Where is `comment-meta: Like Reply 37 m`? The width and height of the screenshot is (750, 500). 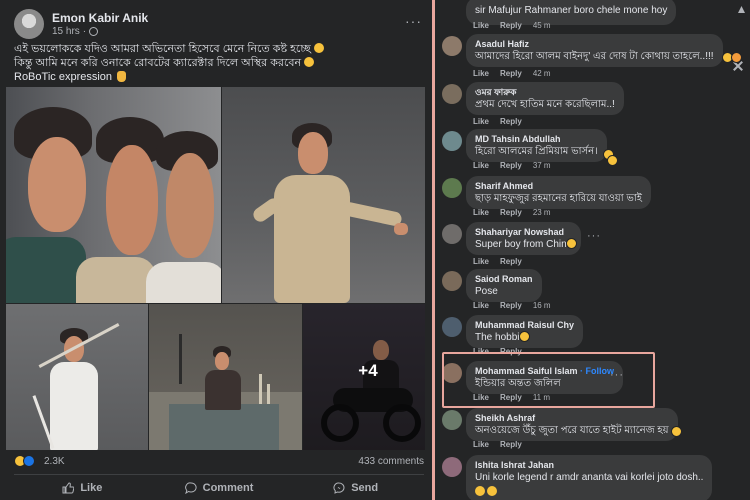
comment-meta: Like Reply 37 m is located at coordinates (512, 165).